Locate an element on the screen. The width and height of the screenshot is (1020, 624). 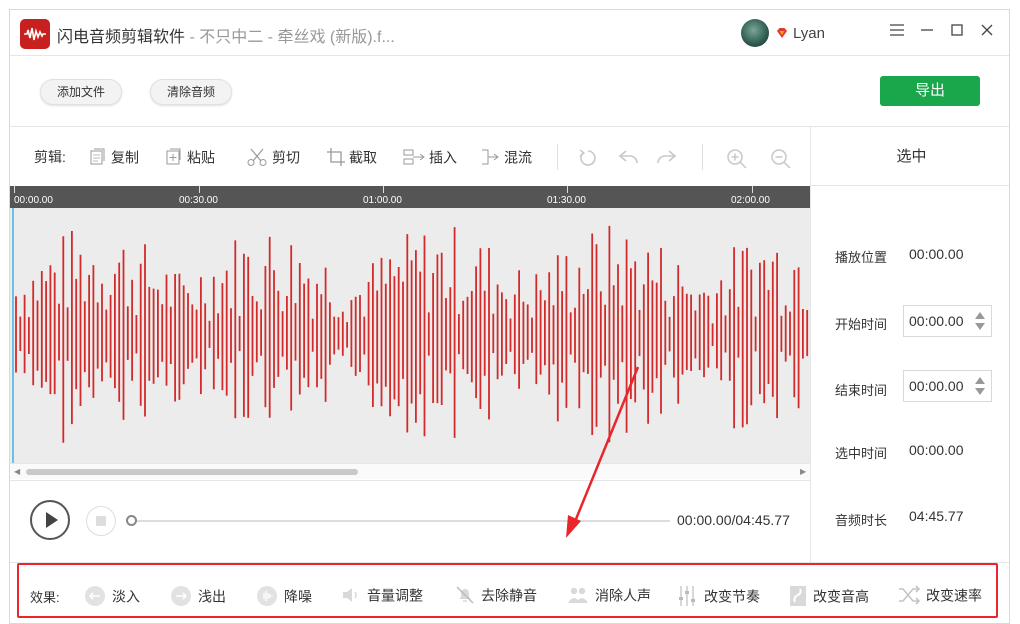
crop-button: 截取 is located at coordinates (352, 158).